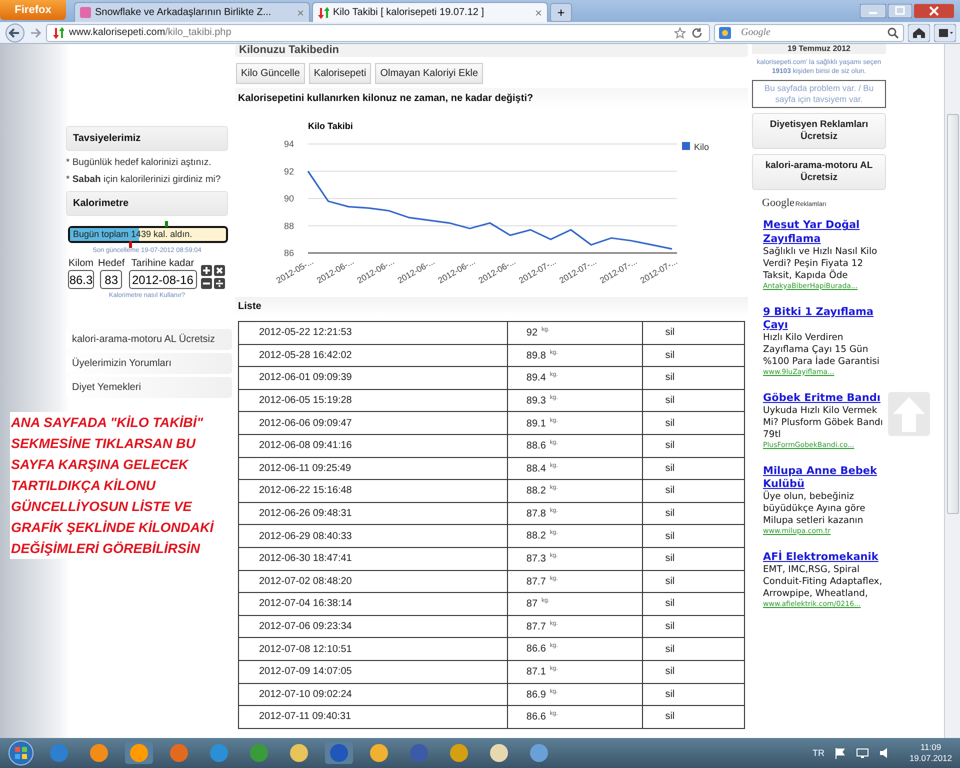 The image size is (960, 768). Describe the element at coordinates (147, 138) in the screenshot. I see `section-heading: Tavsiyelerimiz` at that location.